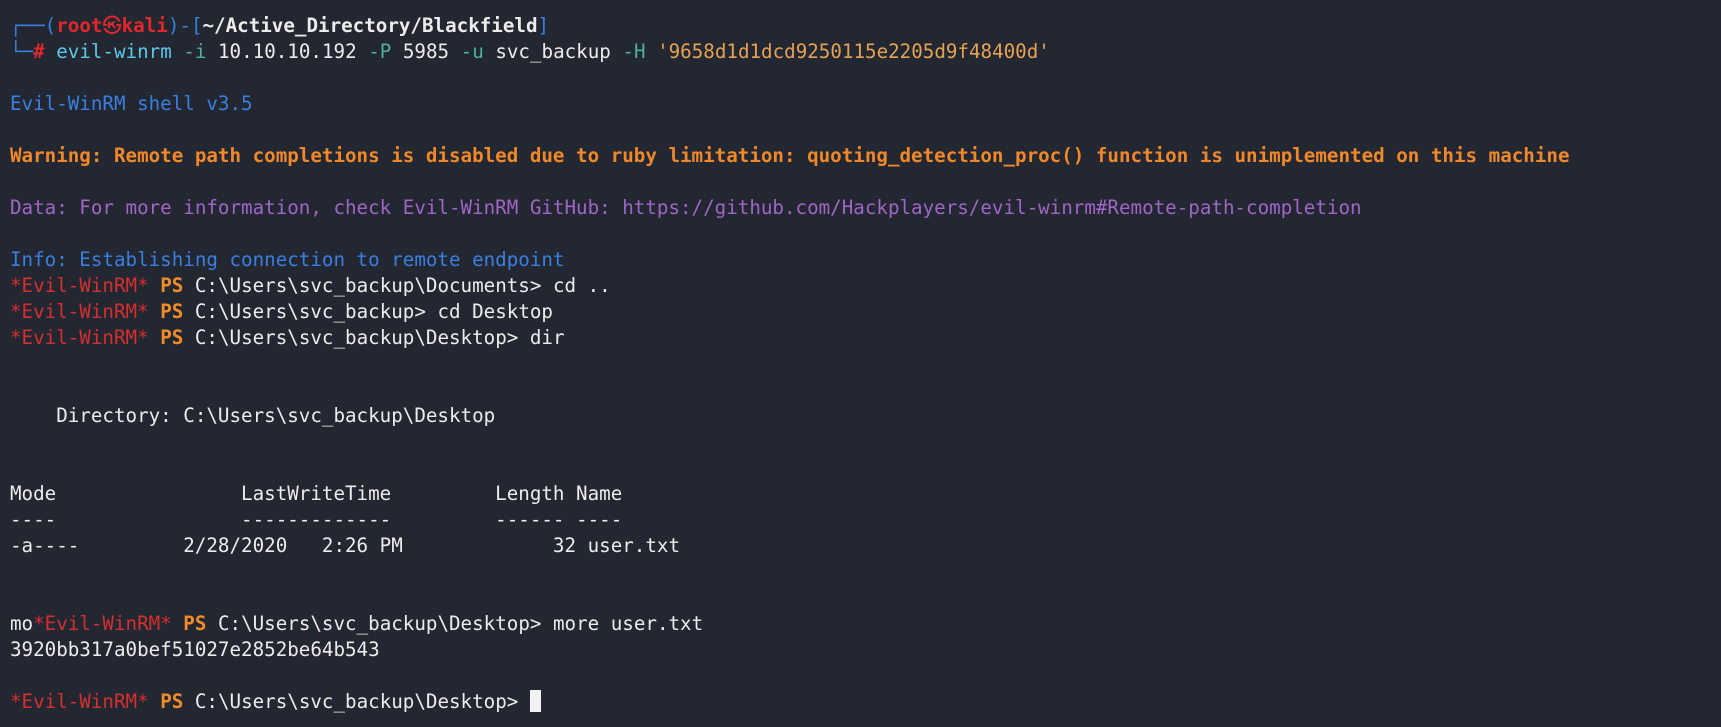  Describe the element at coordinates (131, 103) in the screenshot. I see `shell-version: Evil-WinRM shell v3.5` at that location.